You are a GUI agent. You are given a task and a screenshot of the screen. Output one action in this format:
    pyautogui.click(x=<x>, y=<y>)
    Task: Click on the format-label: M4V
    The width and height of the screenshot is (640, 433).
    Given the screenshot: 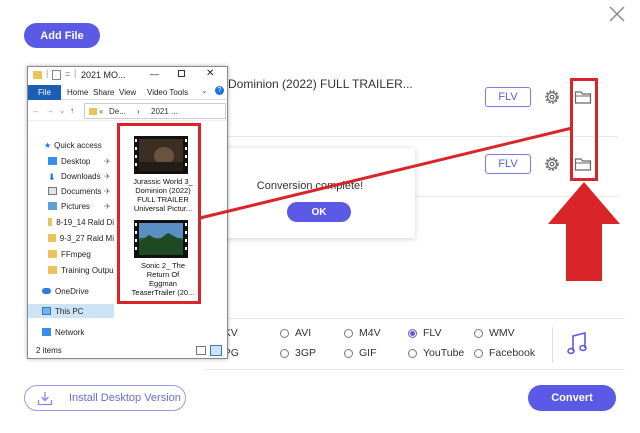 What is the action you would take?
    pyautogui.click(x=370, y=333)
    